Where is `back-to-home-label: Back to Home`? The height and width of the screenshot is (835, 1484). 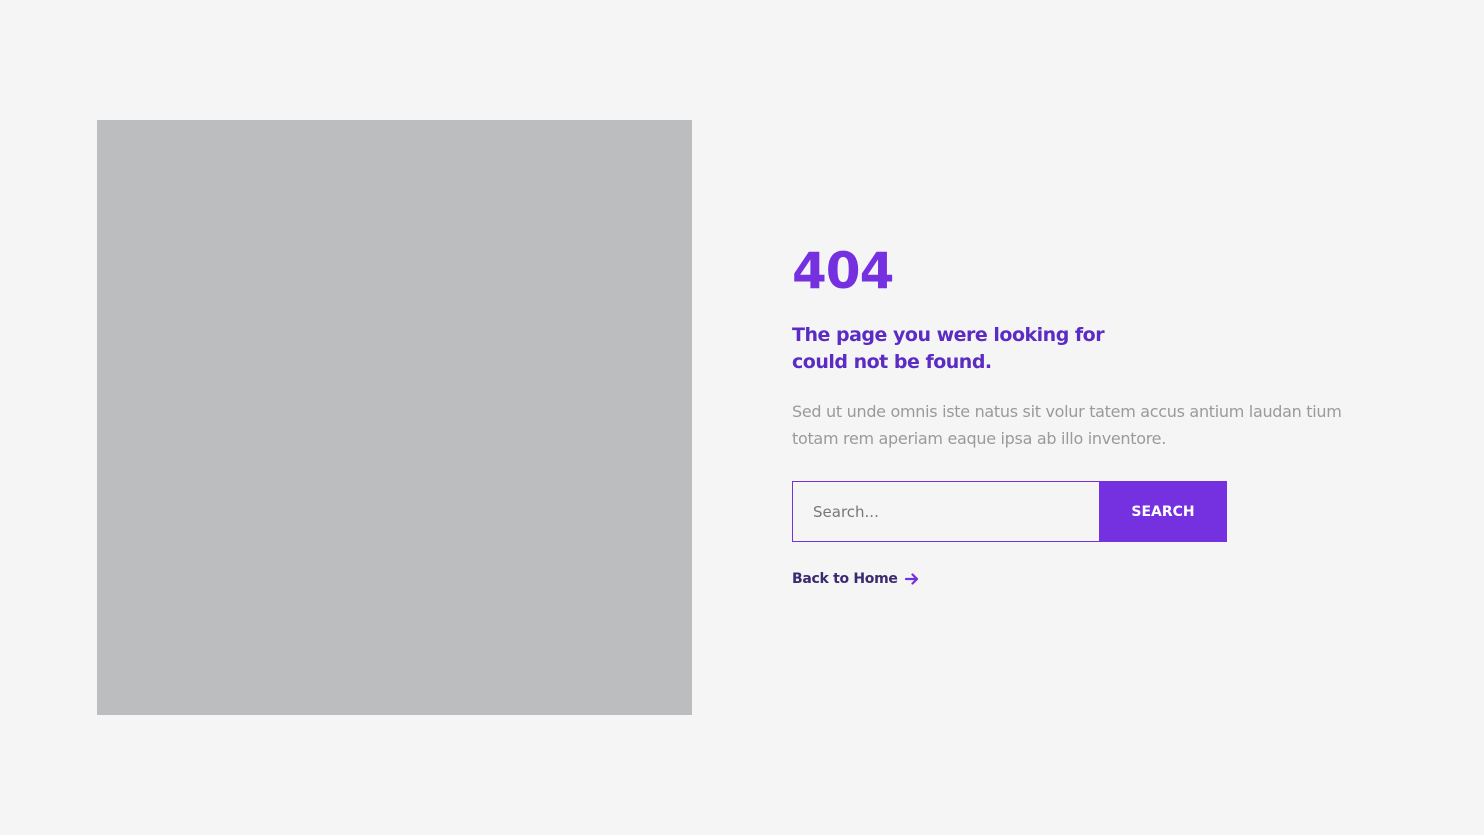 back-to-home-label: Back to Home is located at coordinates (845, 579).